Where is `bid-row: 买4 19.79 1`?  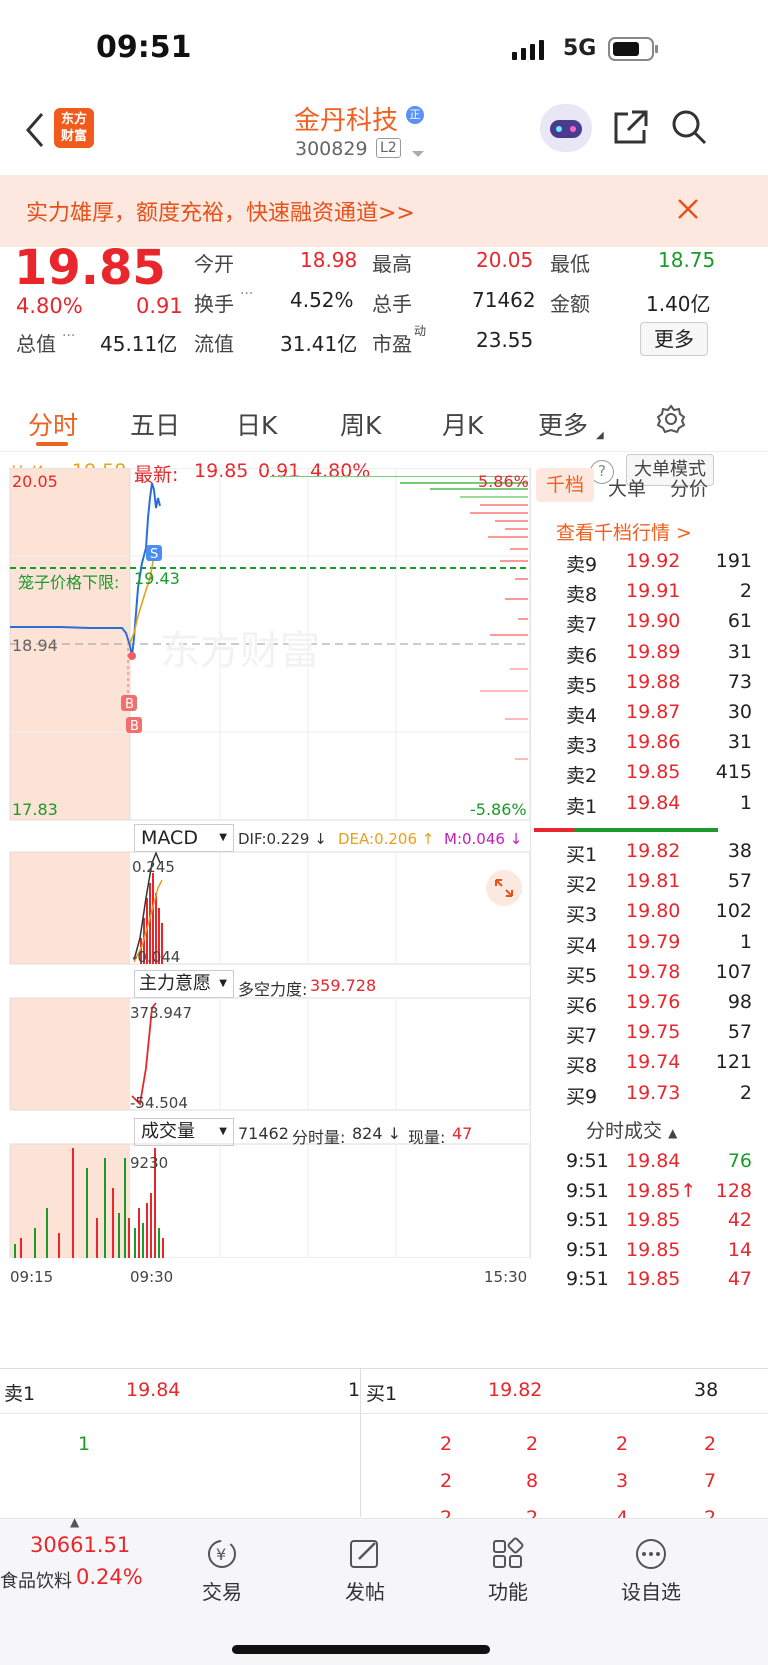
bid-row: 买4 19.79 1 is located at coordinates (667, 943).